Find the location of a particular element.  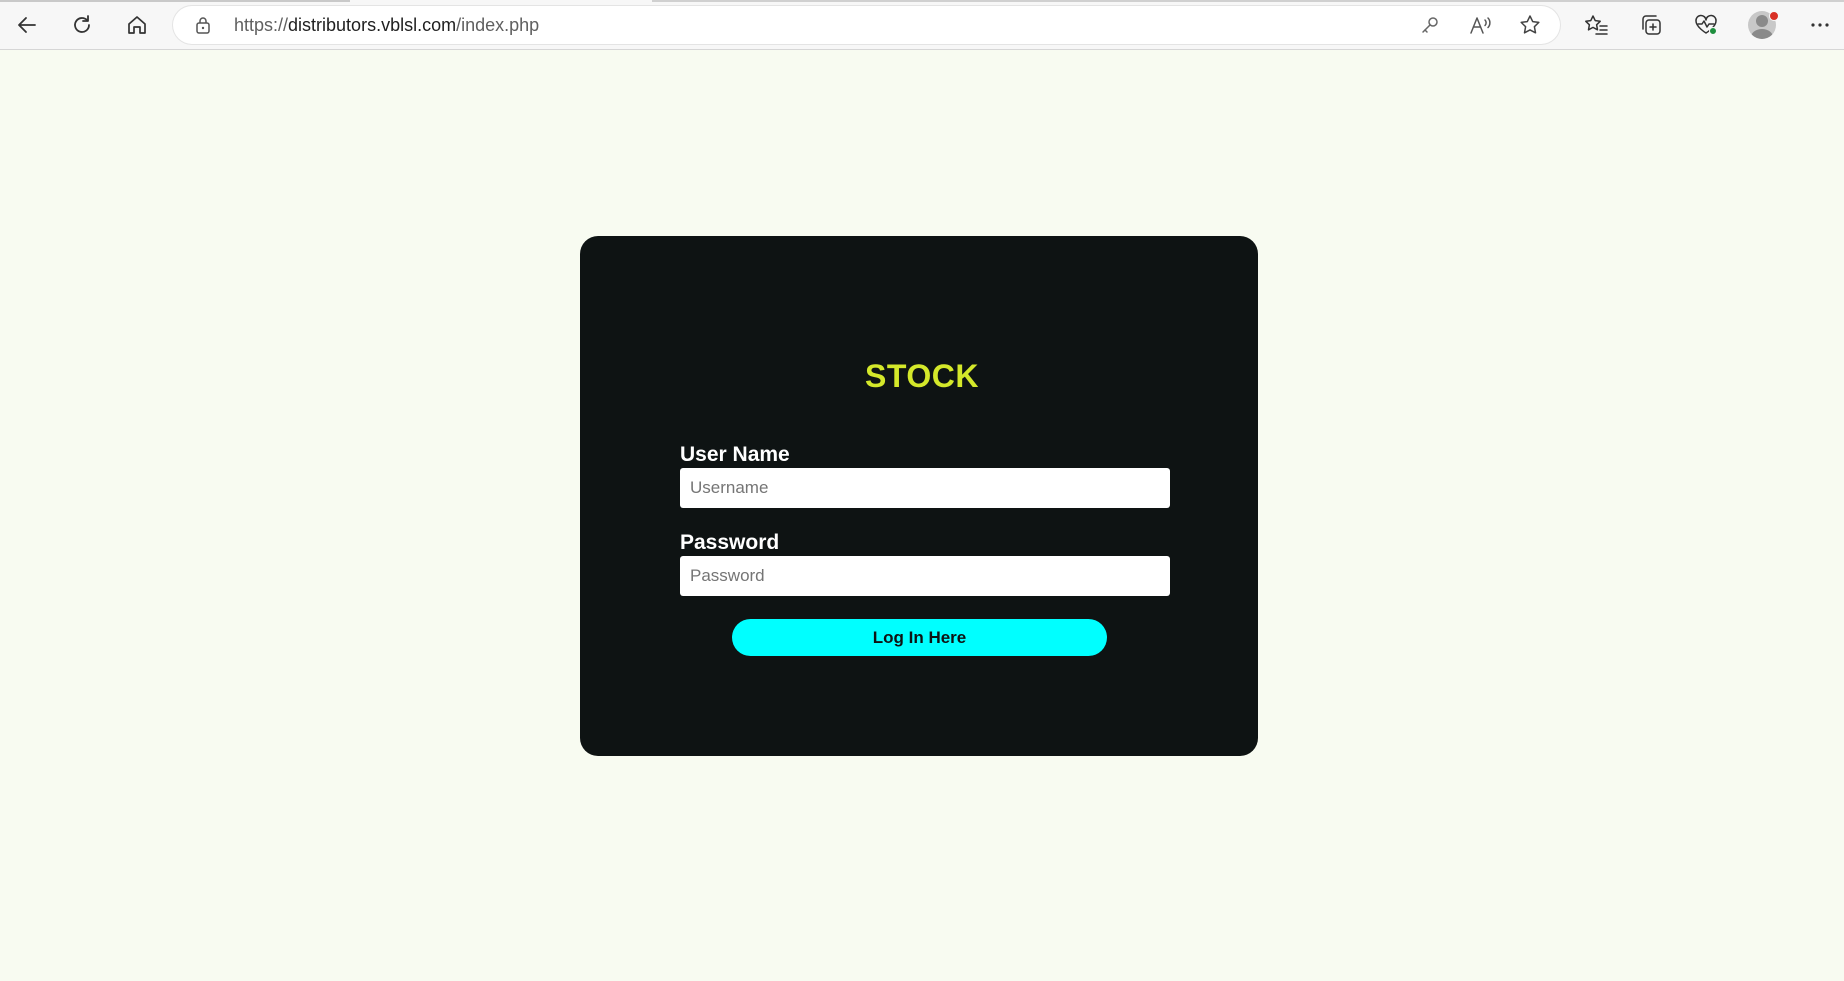

home-icon is located at coordinates (137, 25).